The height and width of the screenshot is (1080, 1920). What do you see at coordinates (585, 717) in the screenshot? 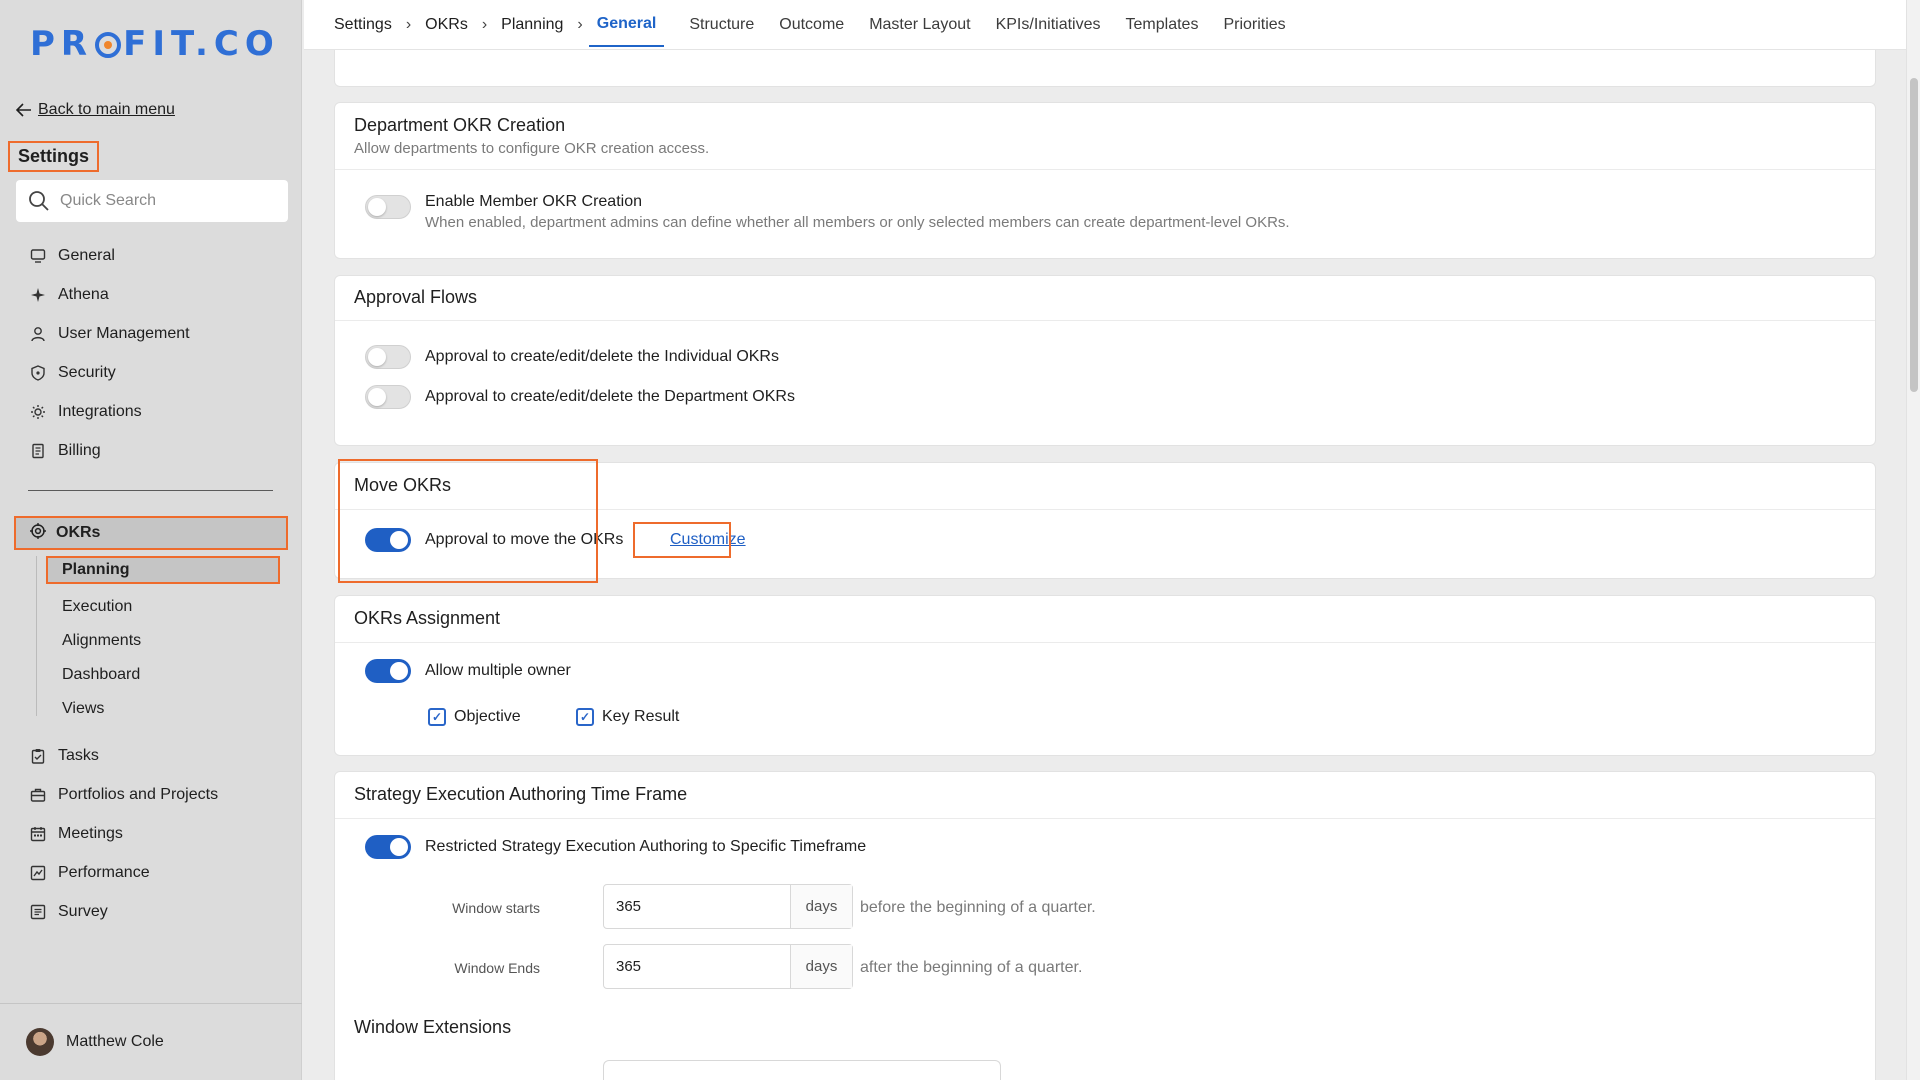
I see `key-result-checkbox: ✓` at bounding box center [585, 717].